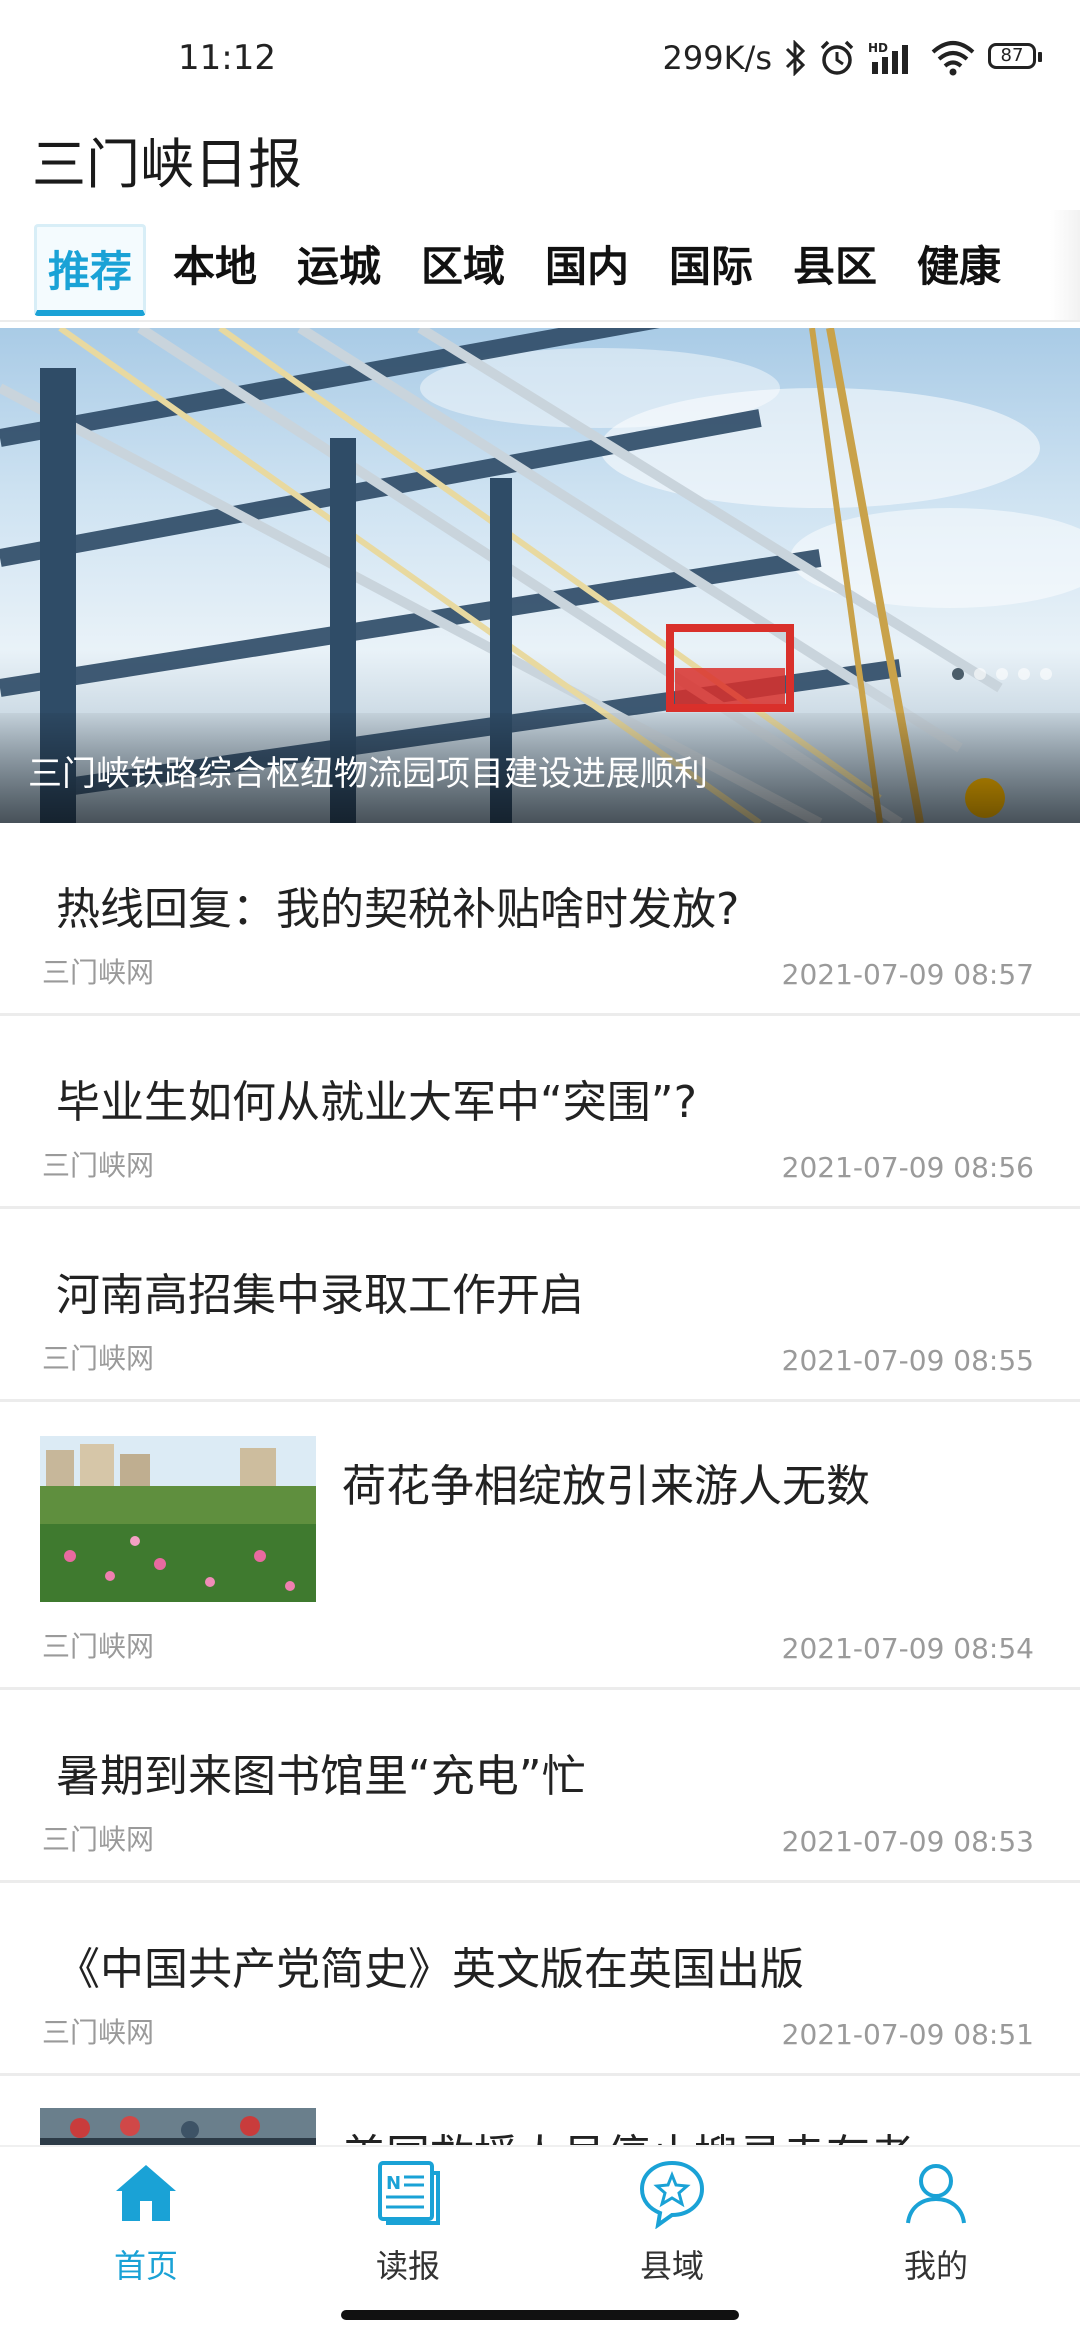 Image resolution: width=1080 pixels, height=2340 pixels. What do you see at coordinates (540, 55) in the screenshot?
I see `status-bar: 11:12 299K/s HD 87` at bounding box center [540, 55].